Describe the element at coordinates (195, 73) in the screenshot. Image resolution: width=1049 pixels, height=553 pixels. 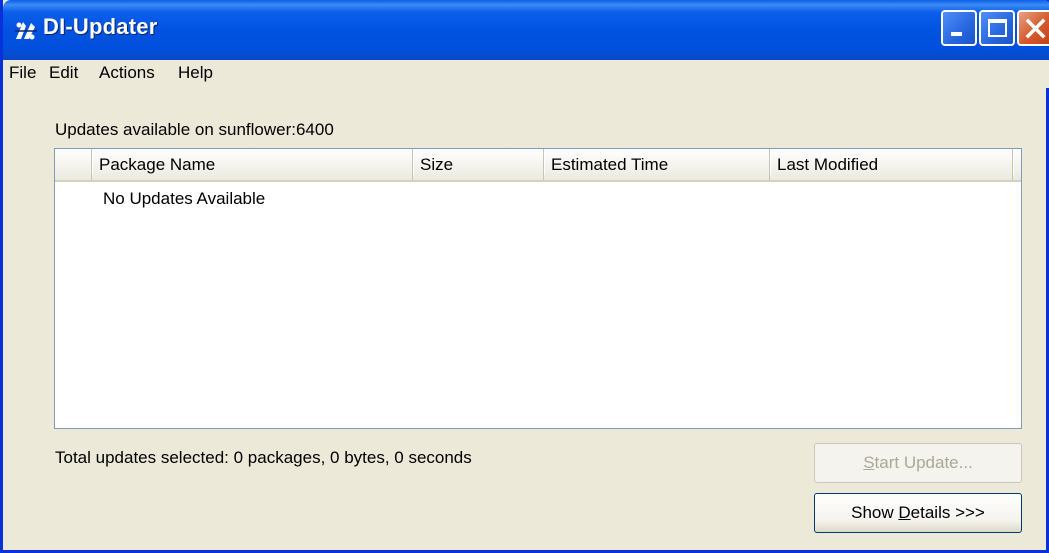
I see `menu-help: Help` at that location.